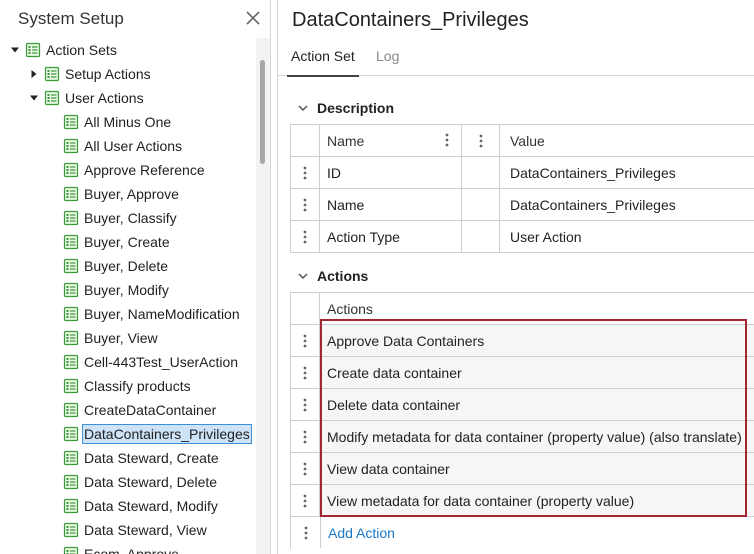 The width and height of the screenshot is (754, 554). Describe the element at coordinates (522, 237) in the screenshot. I see `description-row: Action Type User Action` at that location.